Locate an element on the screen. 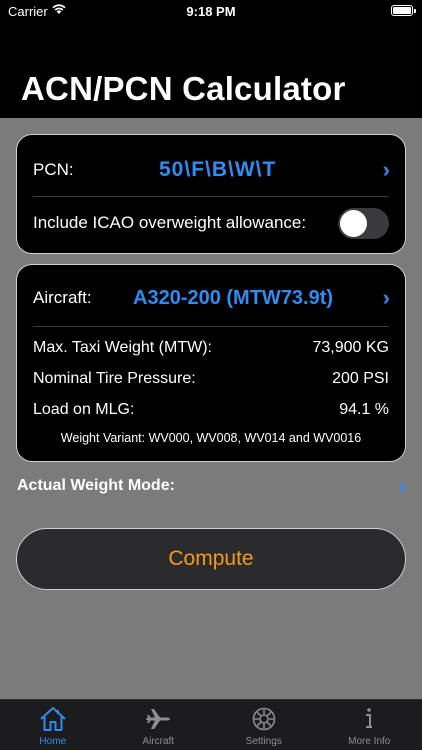  tab-label: Settings is located at coordinates (263, 741).